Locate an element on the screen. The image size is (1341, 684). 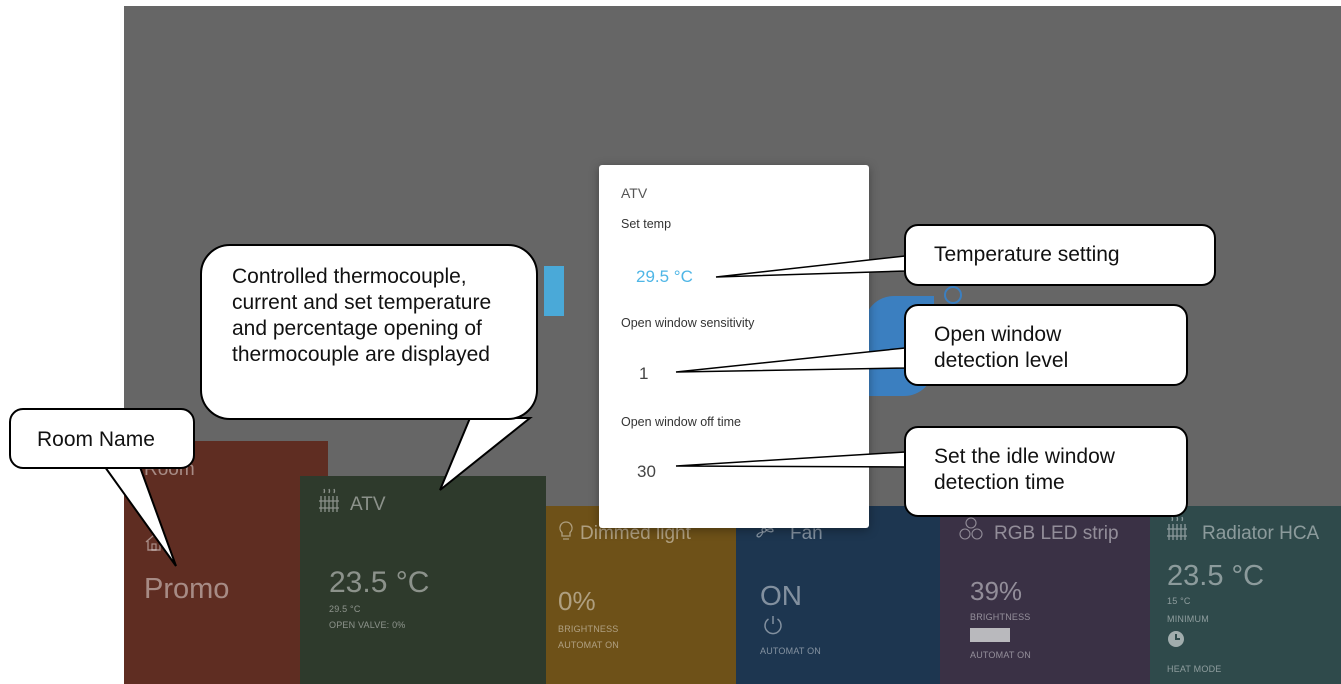
temperature-setting-callout-text: Temperature setting is located at coordinates (1027, 254).